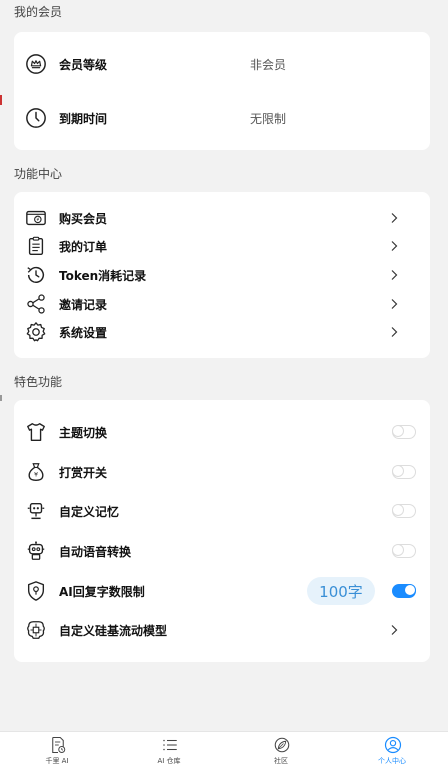  I want to click on list-icon, so click(170, 745).